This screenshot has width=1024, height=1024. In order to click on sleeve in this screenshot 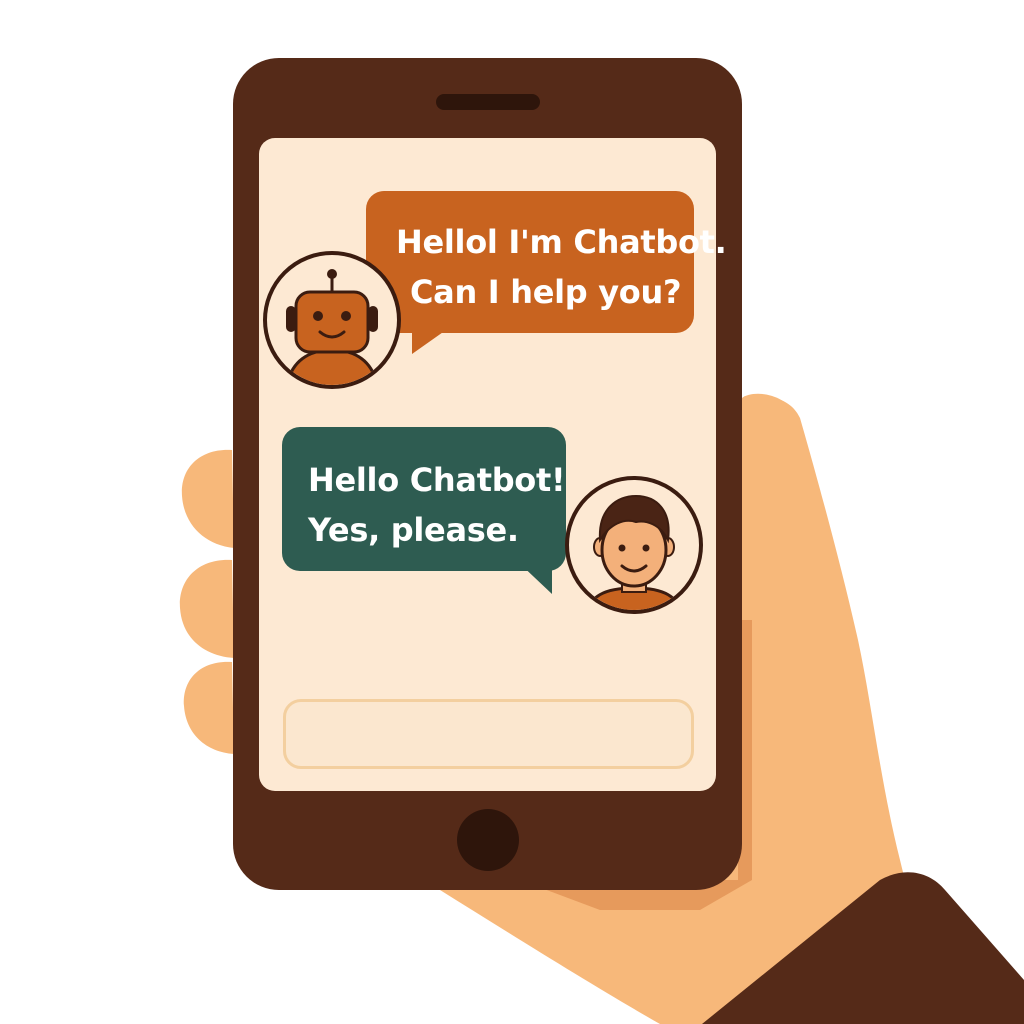, I will do `click(863, 948)`.